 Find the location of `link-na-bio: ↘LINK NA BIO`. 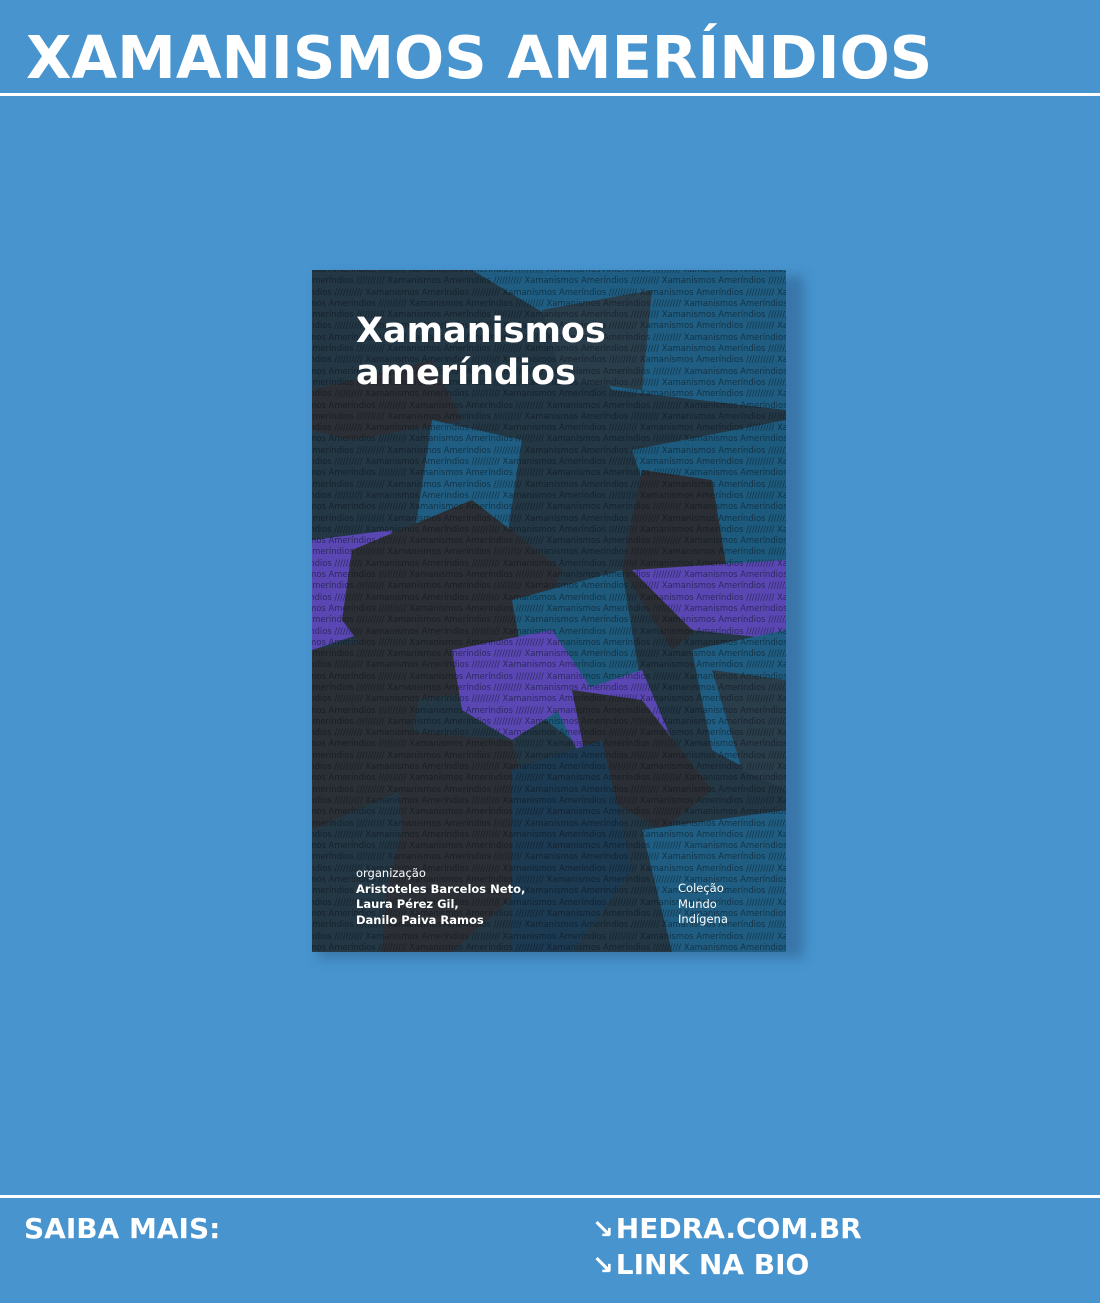

link-na-bio: ↘LINK NA BIO is located at coordinates (700, 1264).